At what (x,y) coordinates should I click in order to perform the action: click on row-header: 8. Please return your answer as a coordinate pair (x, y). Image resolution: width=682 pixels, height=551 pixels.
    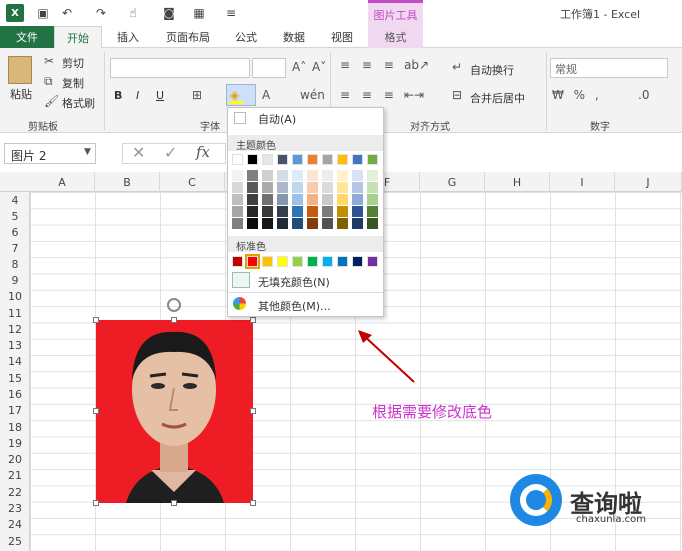
    Looking at the image, I should click on (15, 264).